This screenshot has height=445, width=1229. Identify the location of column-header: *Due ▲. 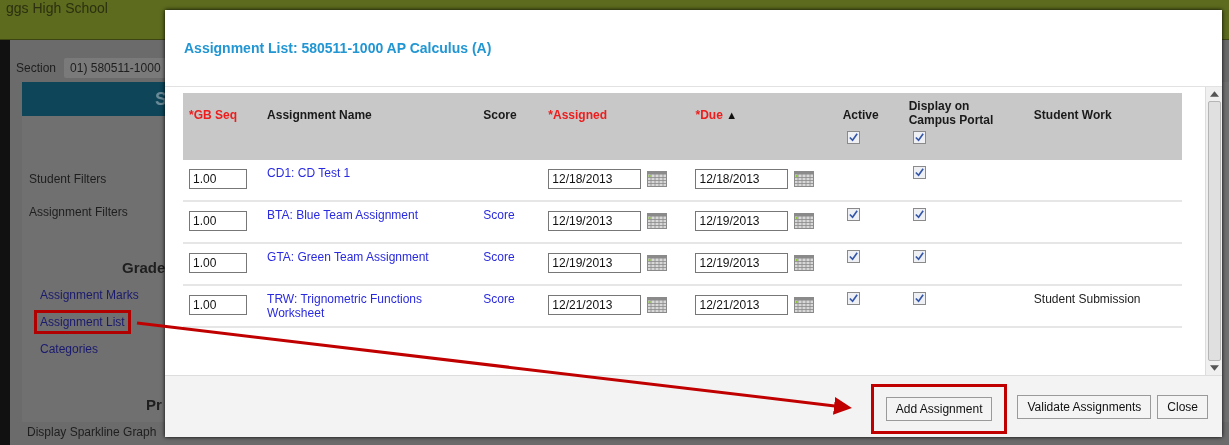
(716, 115).